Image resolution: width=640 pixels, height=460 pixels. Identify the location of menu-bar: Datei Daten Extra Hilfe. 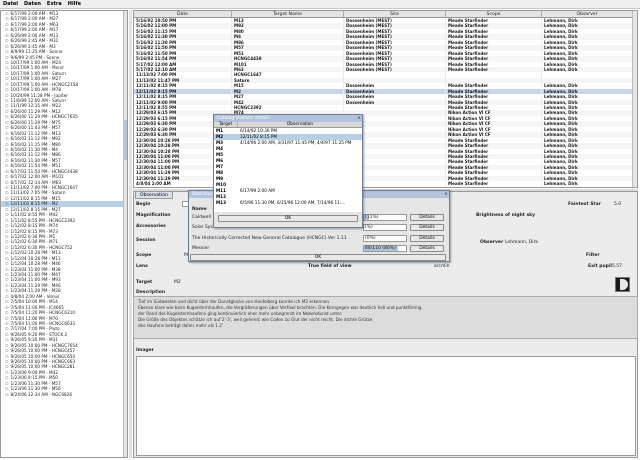
(320, 4).